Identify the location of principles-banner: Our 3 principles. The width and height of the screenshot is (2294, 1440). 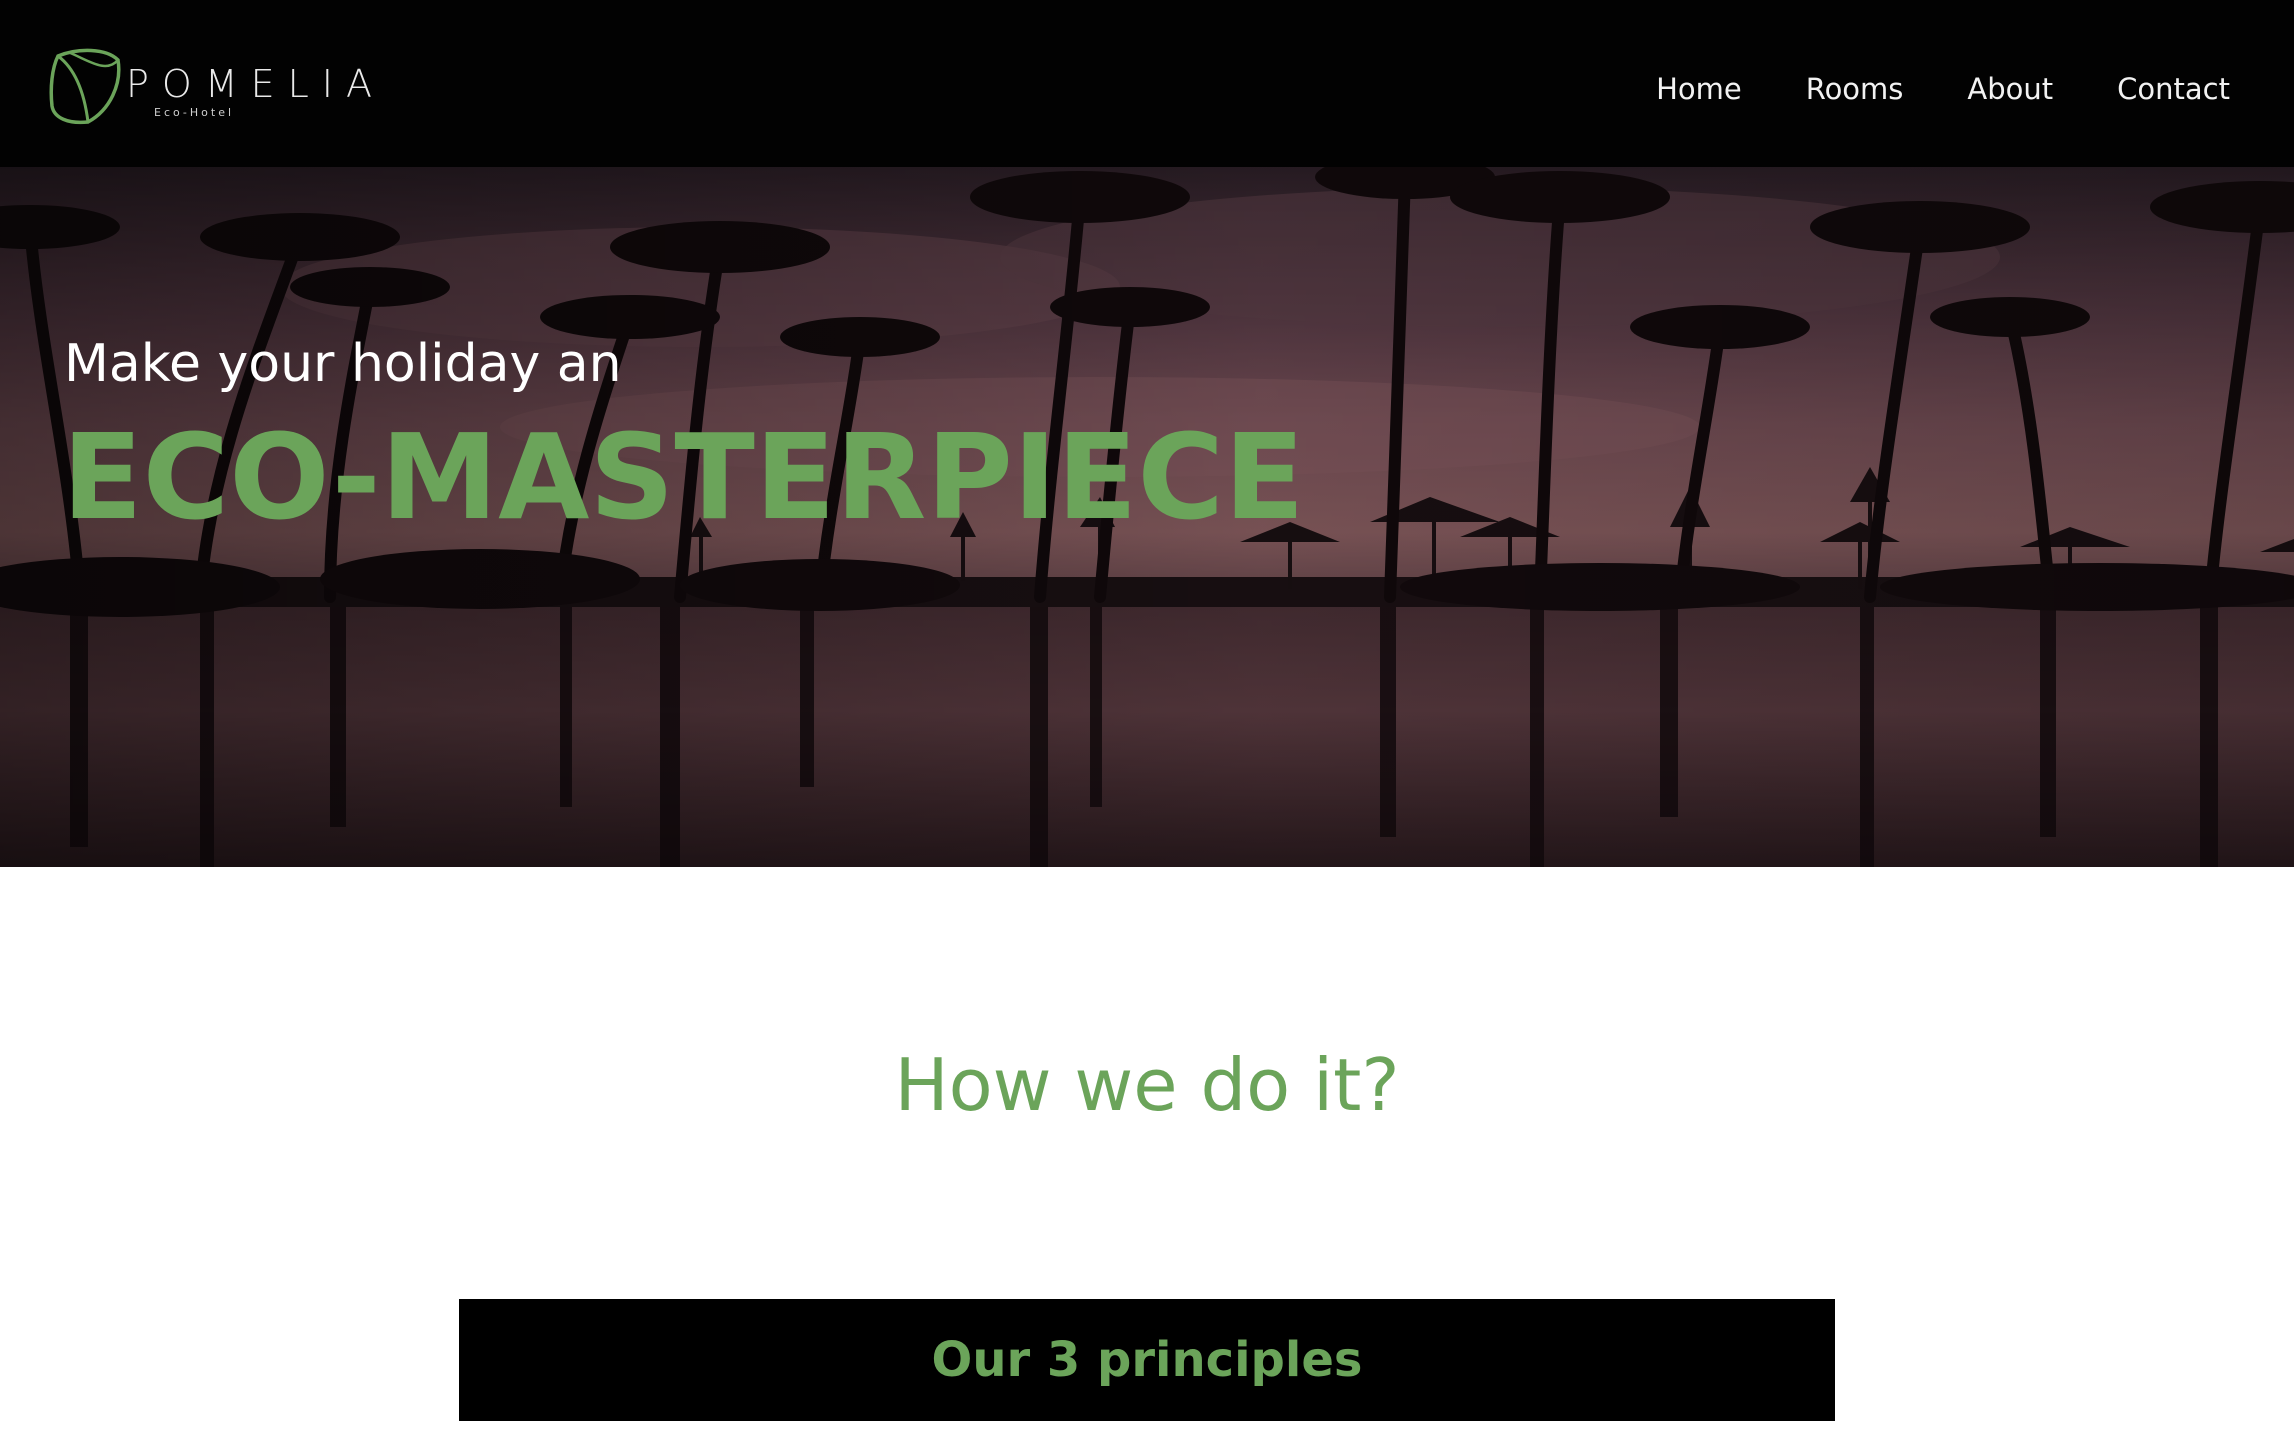
(1147, 1360).